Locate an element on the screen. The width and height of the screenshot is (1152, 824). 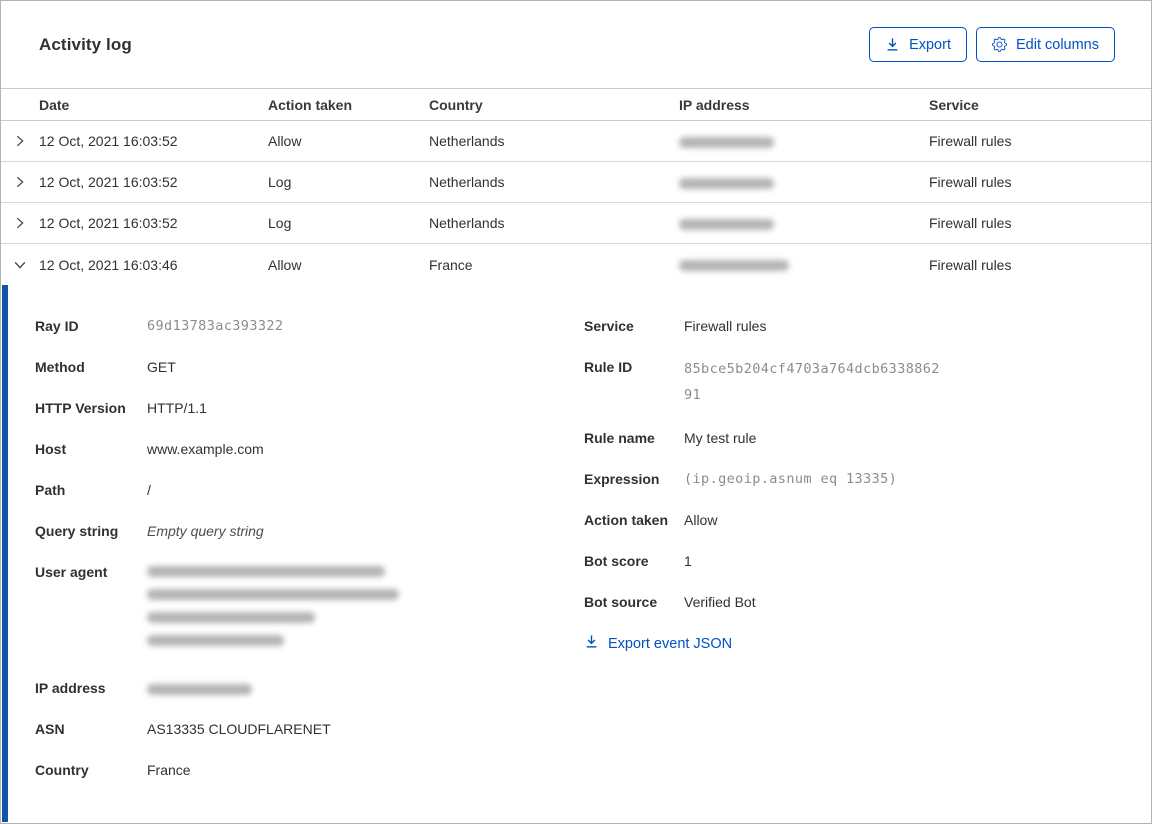
rule-name-value: My test rule is located at coordinates (720, 438).